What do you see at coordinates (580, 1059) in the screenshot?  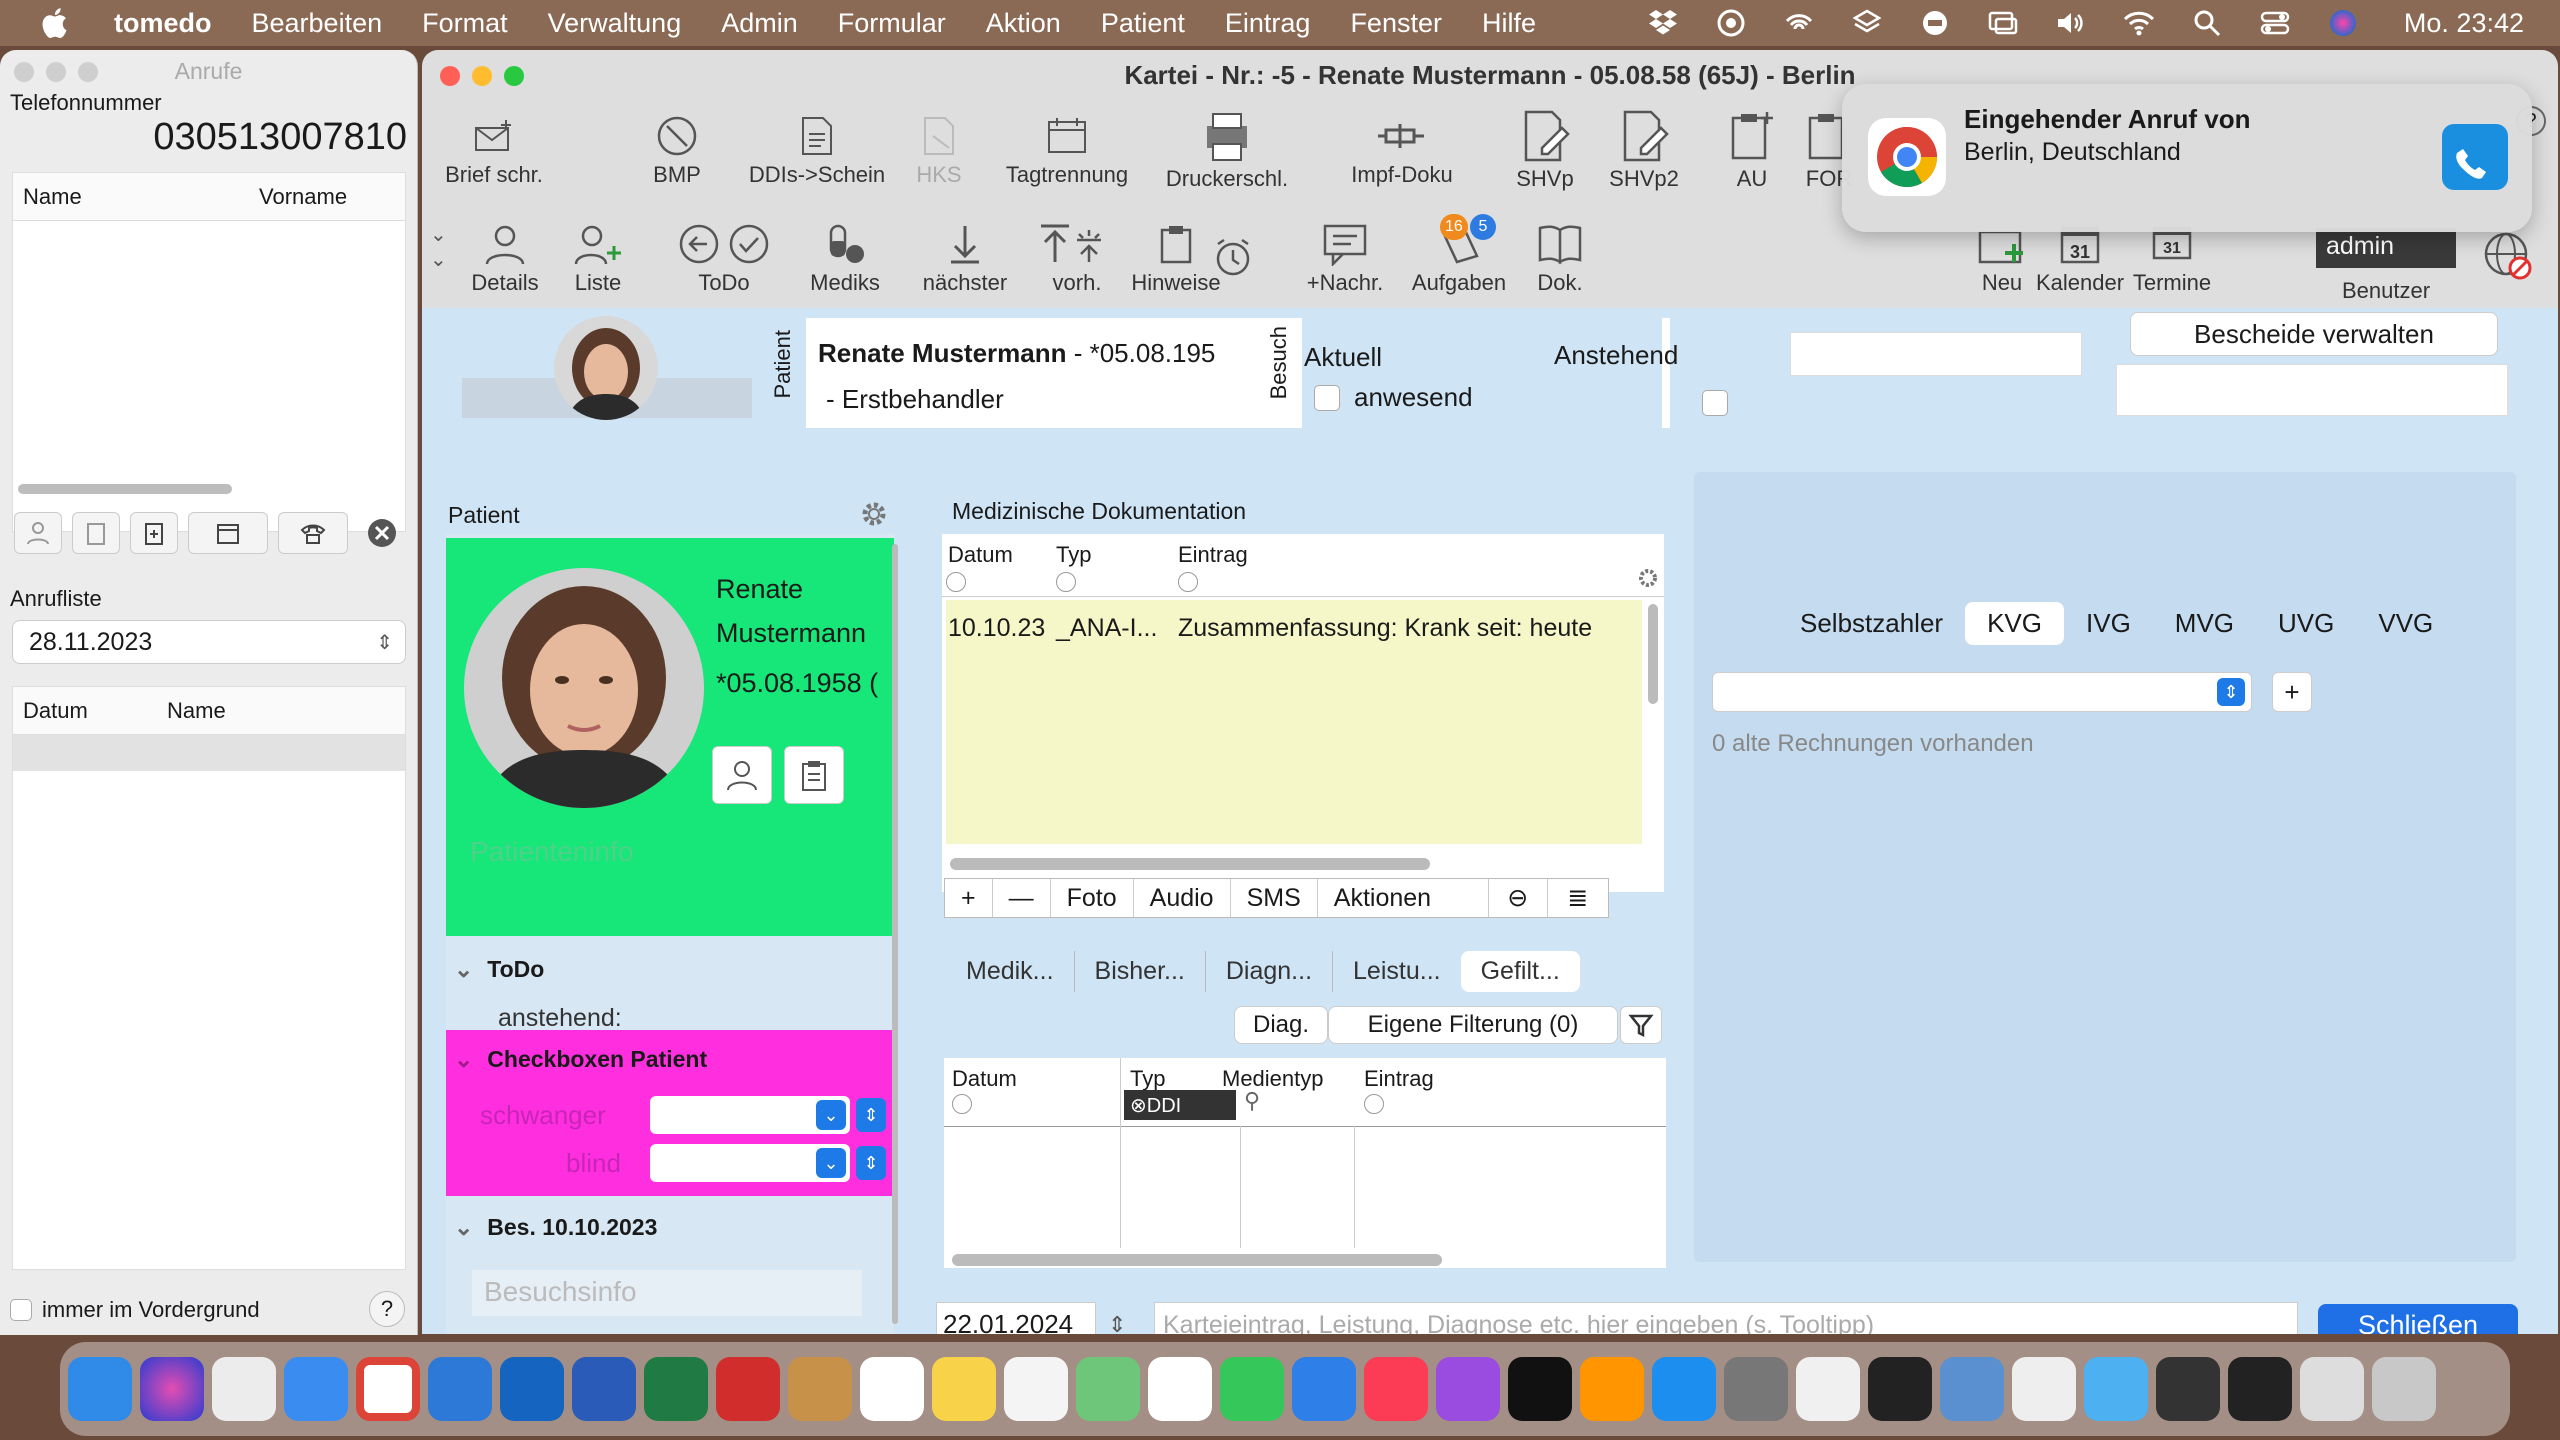 I see `checkboxes-section: ⌄ Checkboxen Patient` at bounding box center [580, 1059].